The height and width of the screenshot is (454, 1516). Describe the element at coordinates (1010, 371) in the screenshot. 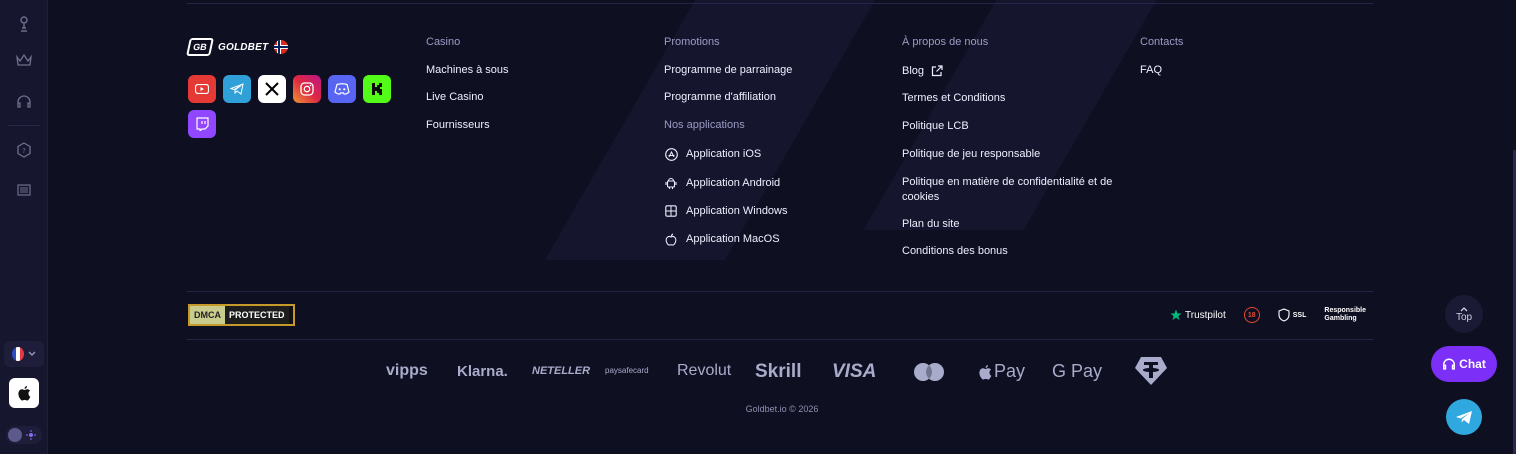

I see `apple-pay-label: Pay` at that location.